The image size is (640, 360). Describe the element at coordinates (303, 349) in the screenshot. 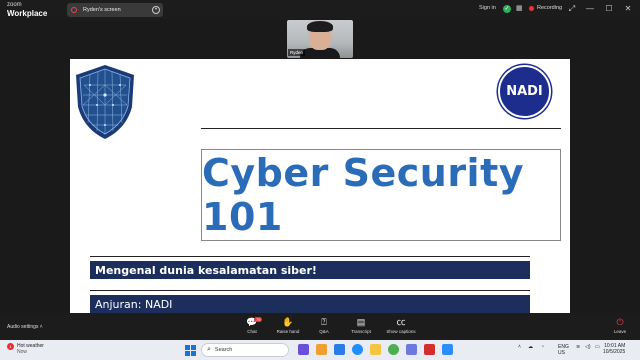

I see `task-view-icon` at that location.